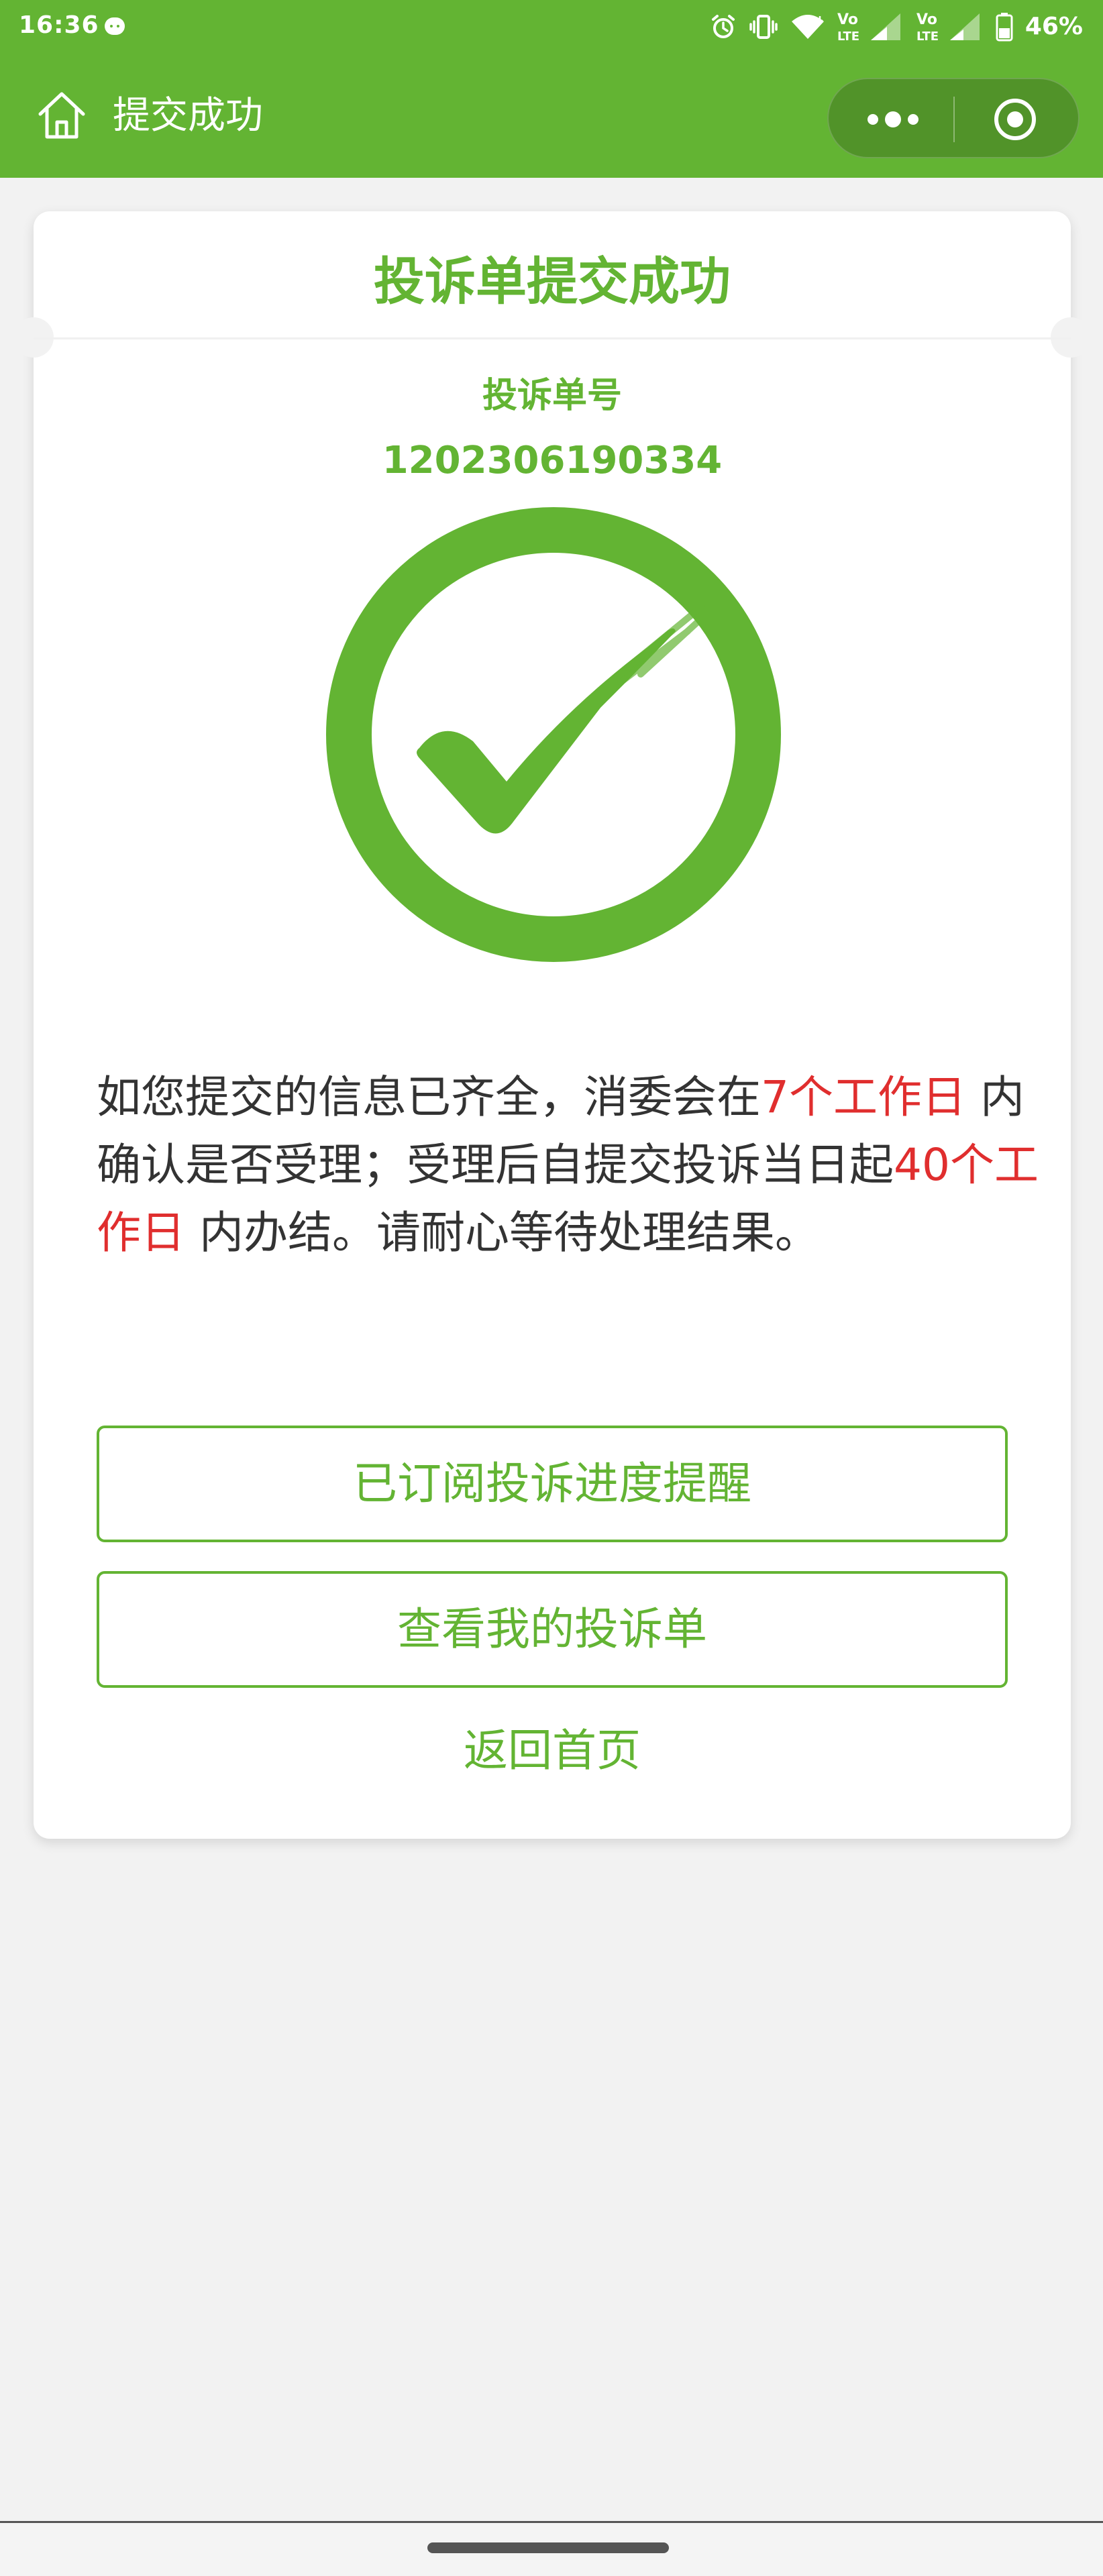 The image size is (1103, 2576). Describe the element at coordinates (115, 26) in the screenshot. I see `message-icon` at that location.